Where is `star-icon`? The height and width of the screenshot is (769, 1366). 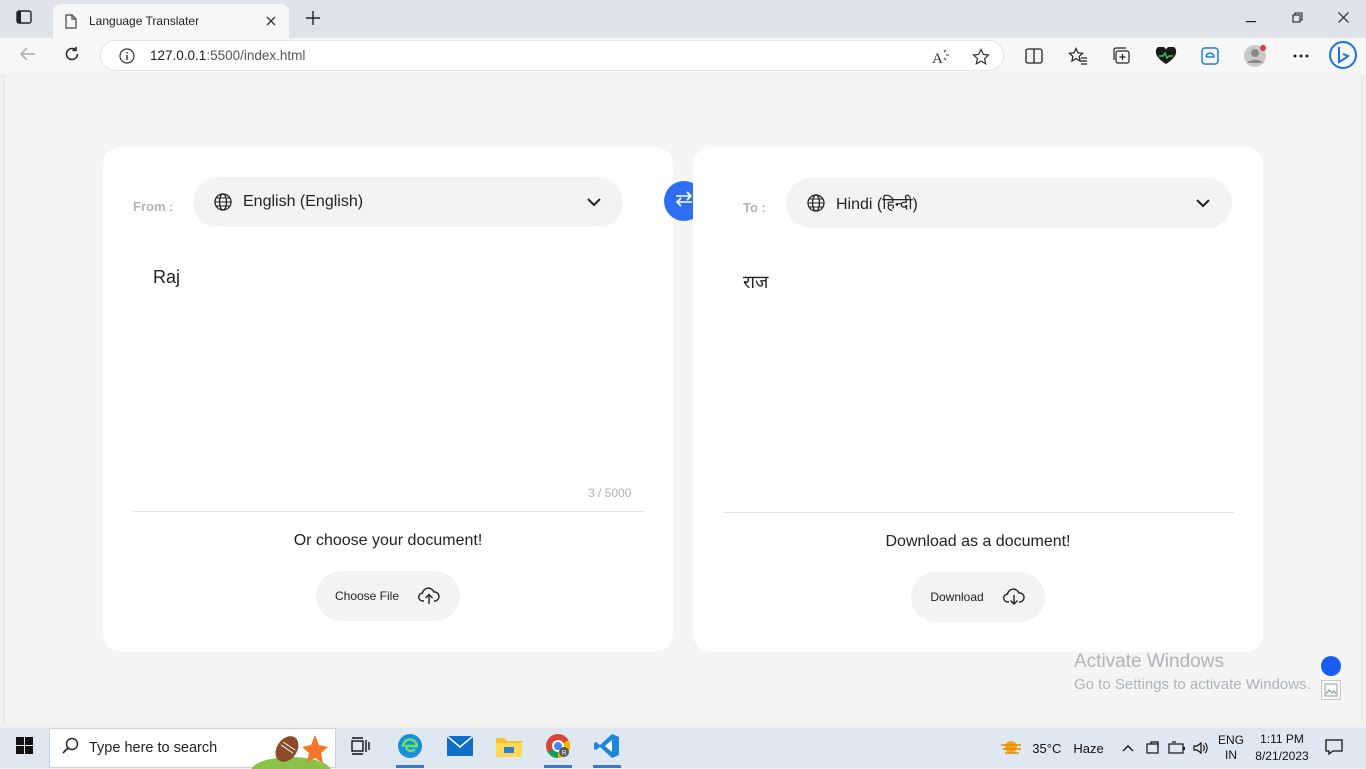 star-icon is located at coordinates (981, 57).